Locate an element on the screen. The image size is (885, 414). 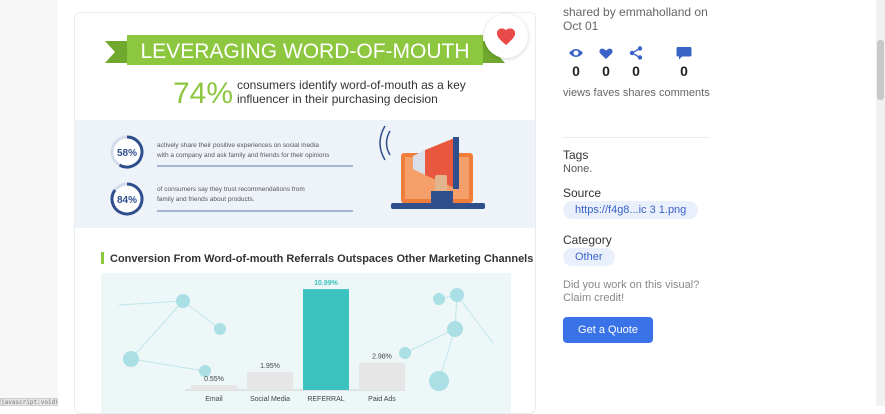
faves-count: 0 is located at coordinates (606, 71).